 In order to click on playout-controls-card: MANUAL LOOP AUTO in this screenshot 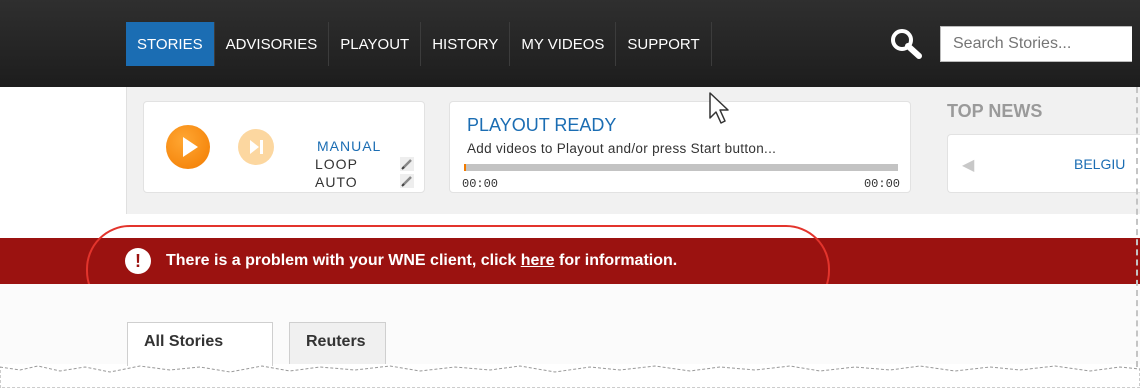, I will do `click(284, 147)`.